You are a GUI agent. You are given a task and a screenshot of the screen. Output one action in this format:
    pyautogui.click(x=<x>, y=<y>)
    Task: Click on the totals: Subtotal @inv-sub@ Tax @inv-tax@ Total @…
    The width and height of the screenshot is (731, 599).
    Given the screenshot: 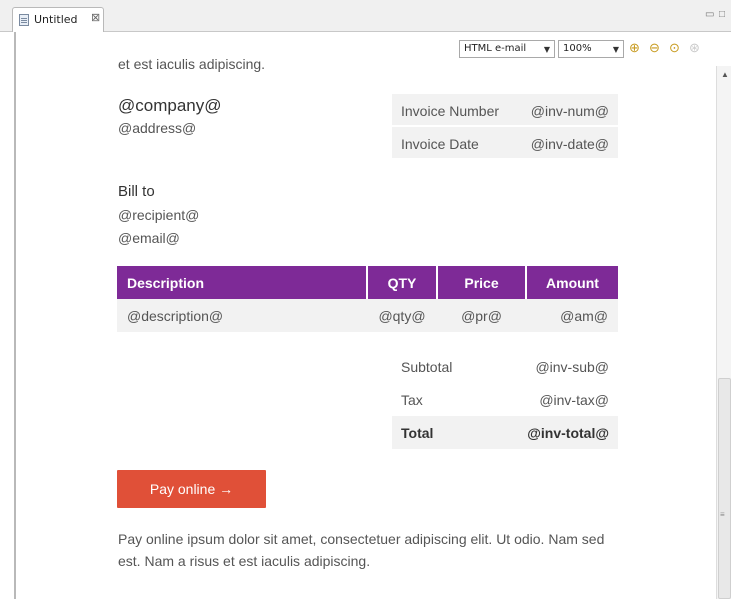 What is the action you would take?
    pyautogui.click(x=505, y=399)
    